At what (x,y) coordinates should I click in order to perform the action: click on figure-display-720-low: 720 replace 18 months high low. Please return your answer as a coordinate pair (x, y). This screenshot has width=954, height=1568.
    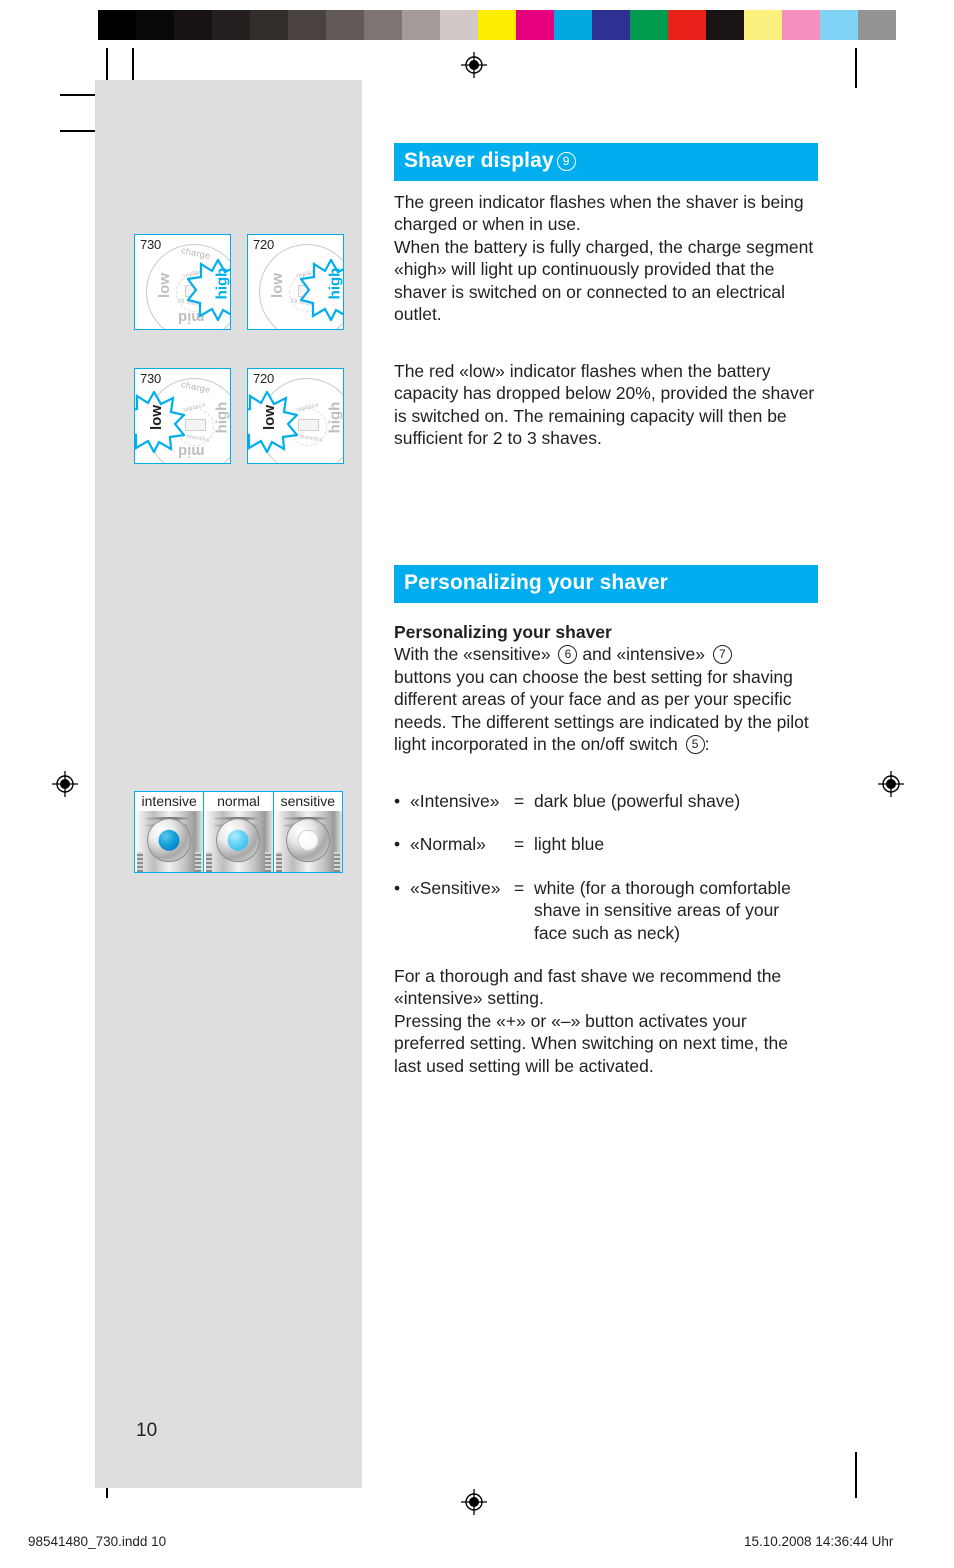
    Looking at the image, I should click on (295, 416).